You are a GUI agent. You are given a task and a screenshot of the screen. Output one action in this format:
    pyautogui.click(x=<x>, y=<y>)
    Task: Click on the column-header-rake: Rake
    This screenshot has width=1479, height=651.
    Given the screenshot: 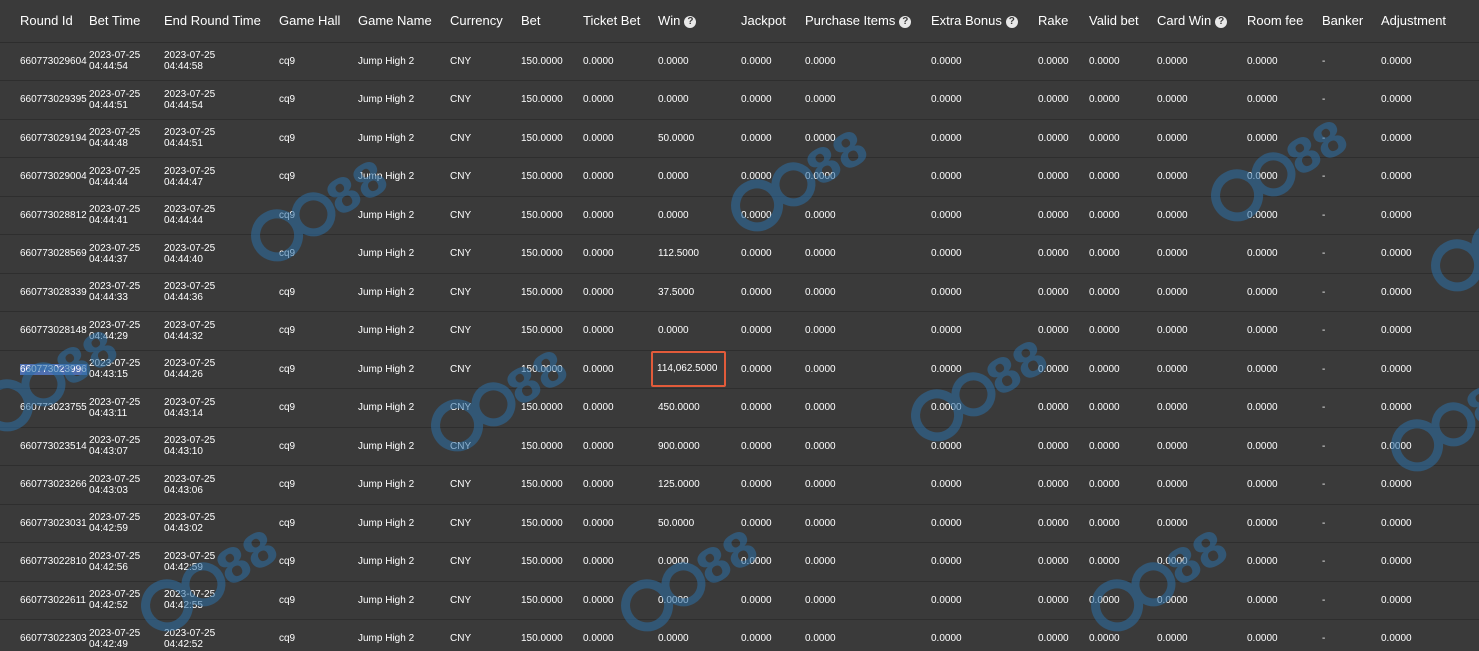 What is the action you would take?
    pyautogui.click(x=1063, y=21)
    